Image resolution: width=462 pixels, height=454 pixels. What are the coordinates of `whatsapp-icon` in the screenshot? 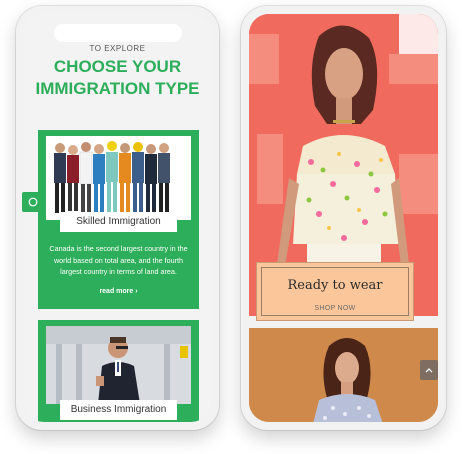 It's located at (33, 202).